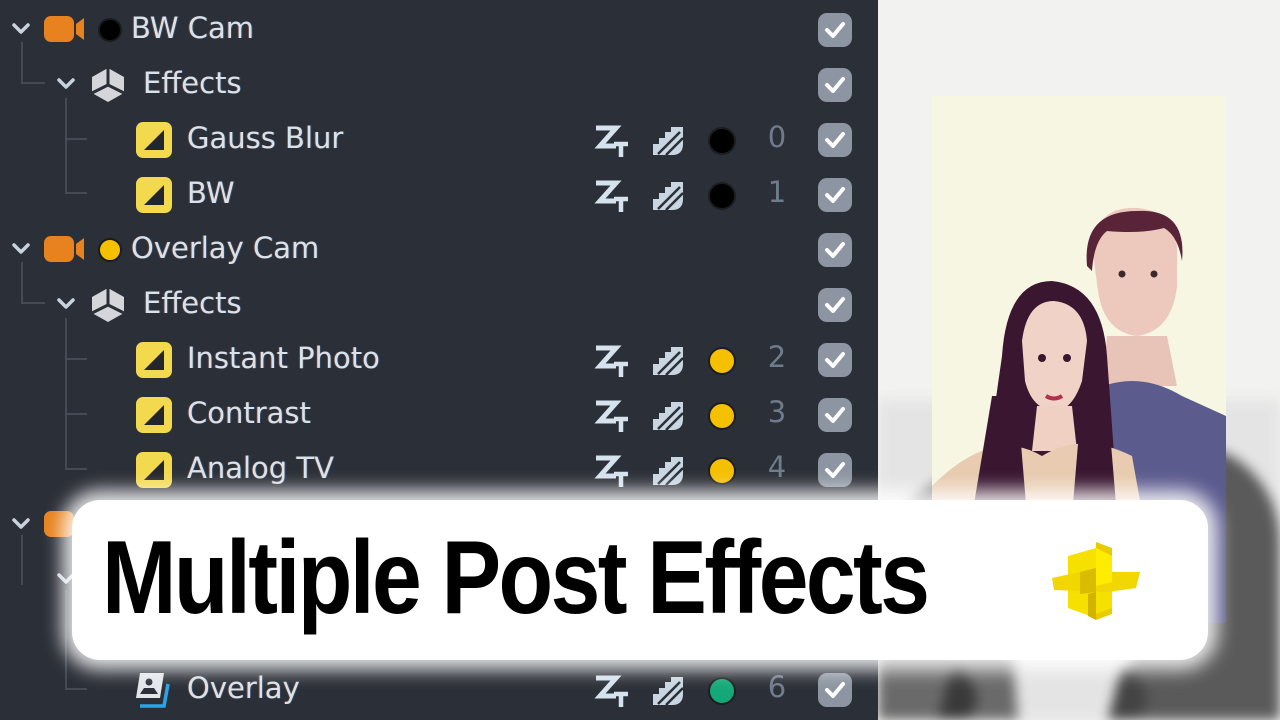 The width and height of the screenshot is (1280, 720). What do you see at coordinates (777, 412) in the screenshot?
I see `render-order: 3` at bounding box center [777, 412].